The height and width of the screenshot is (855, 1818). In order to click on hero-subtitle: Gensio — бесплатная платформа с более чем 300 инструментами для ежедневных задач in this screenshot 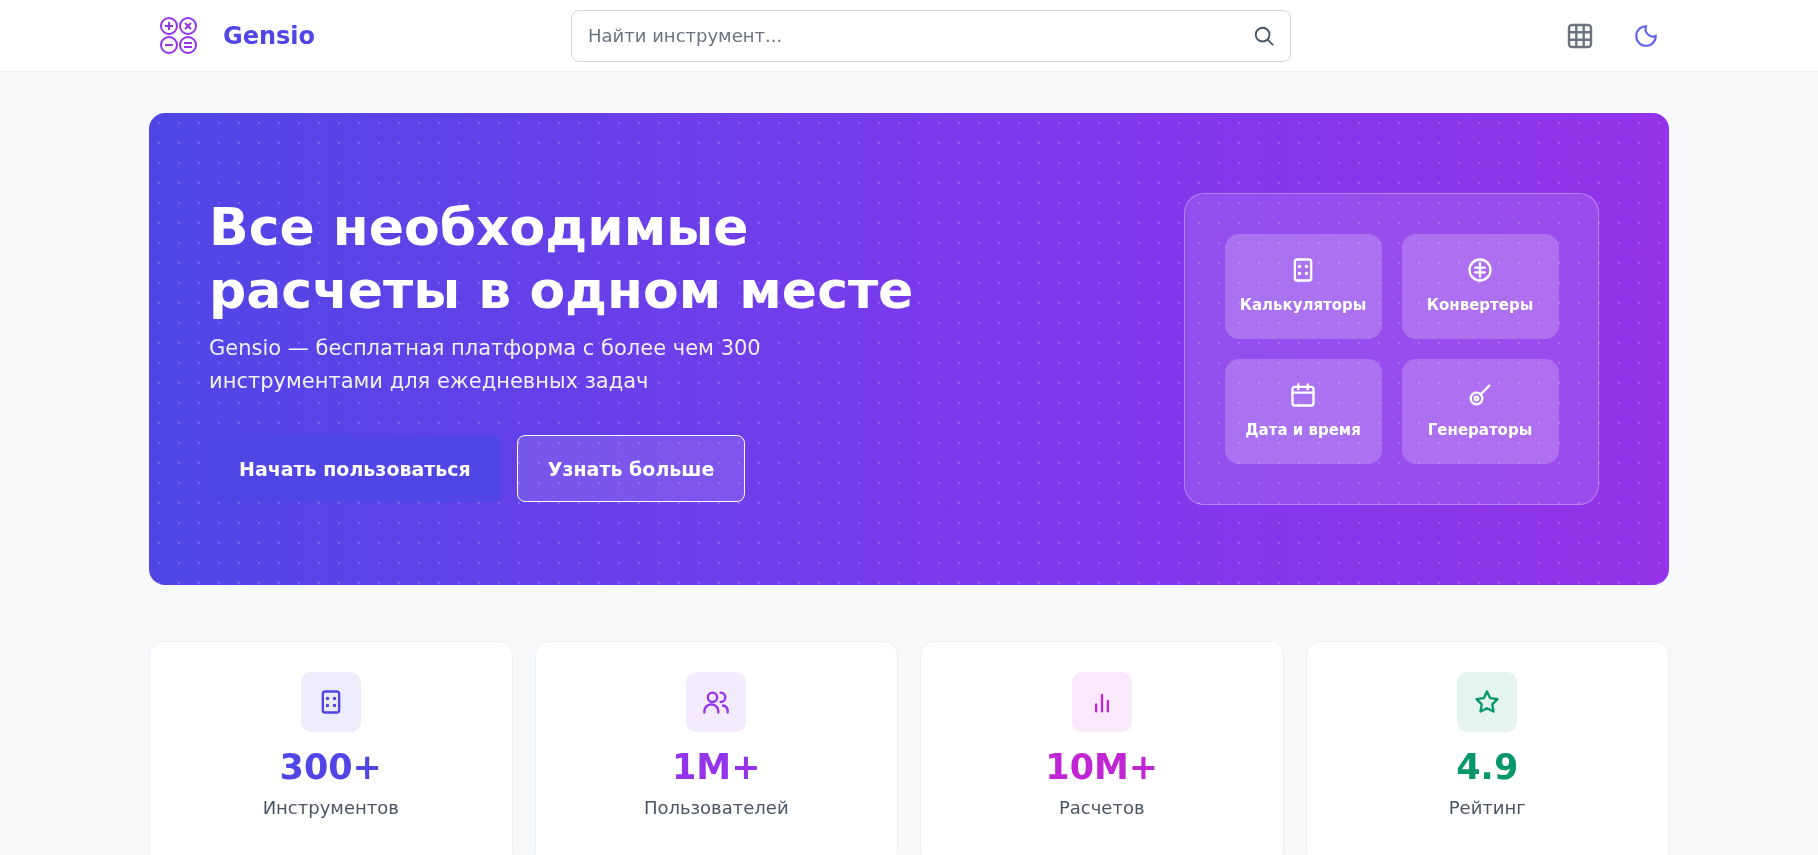, I will do `click(485, 365)`.